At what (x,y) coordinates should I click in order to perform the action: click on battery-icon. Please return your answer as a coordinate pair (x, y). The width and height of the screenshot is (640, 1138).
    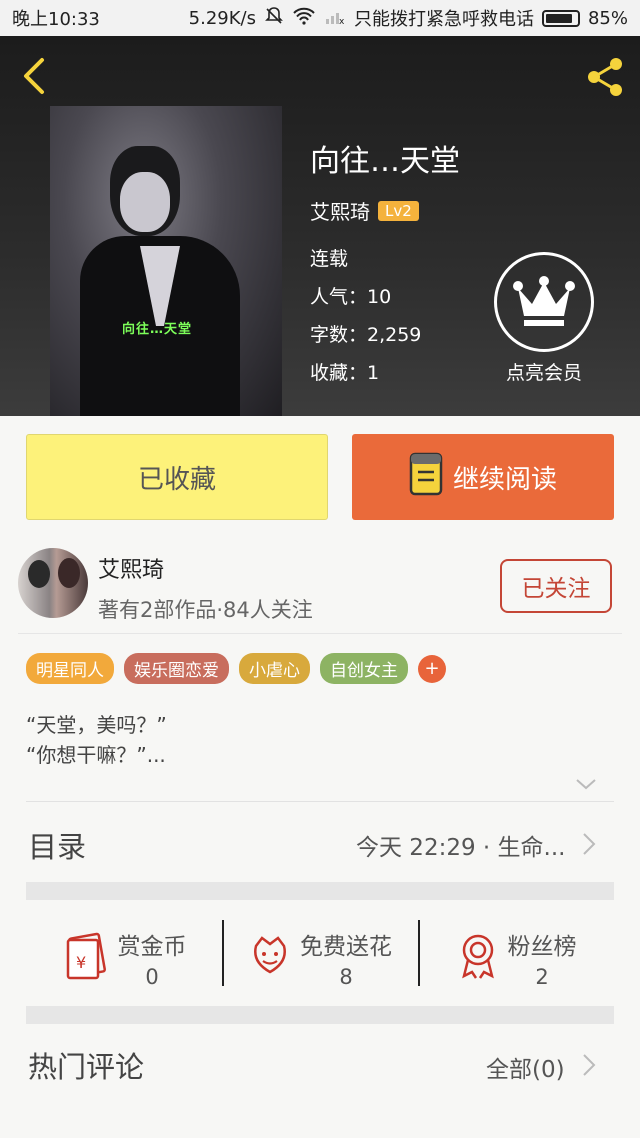
    Looking at the image, I should click on (560, 18).